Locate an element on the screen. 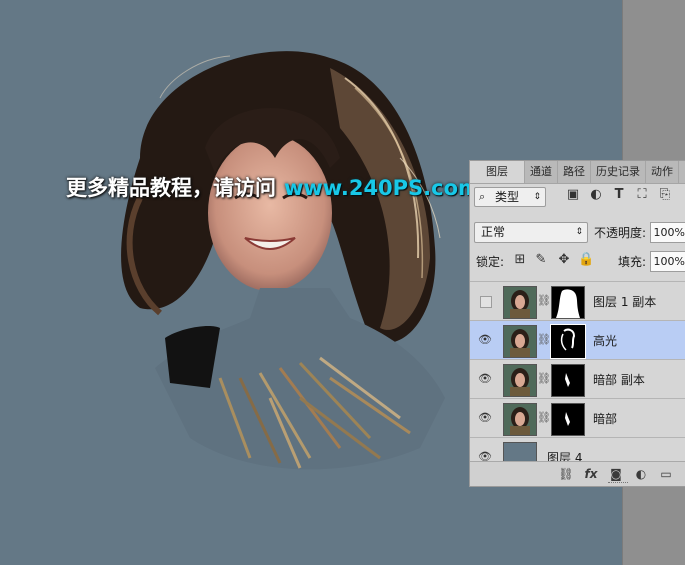 The image size is (685, 565). filter-label: 类型 is located at coordinates (507, 197).